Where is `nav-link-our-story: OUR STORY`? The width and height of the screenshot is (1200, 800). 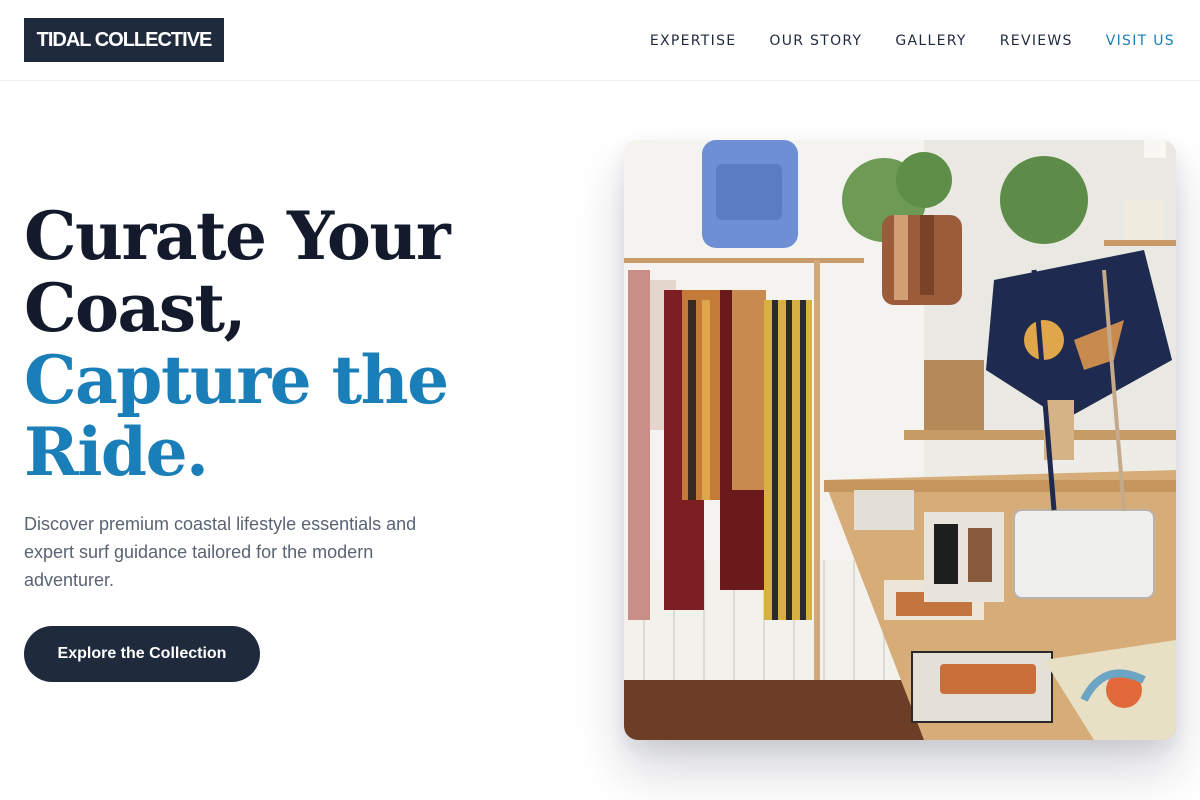 nav-link-our-story: OUR STORY is located at coordinates (815, 41).